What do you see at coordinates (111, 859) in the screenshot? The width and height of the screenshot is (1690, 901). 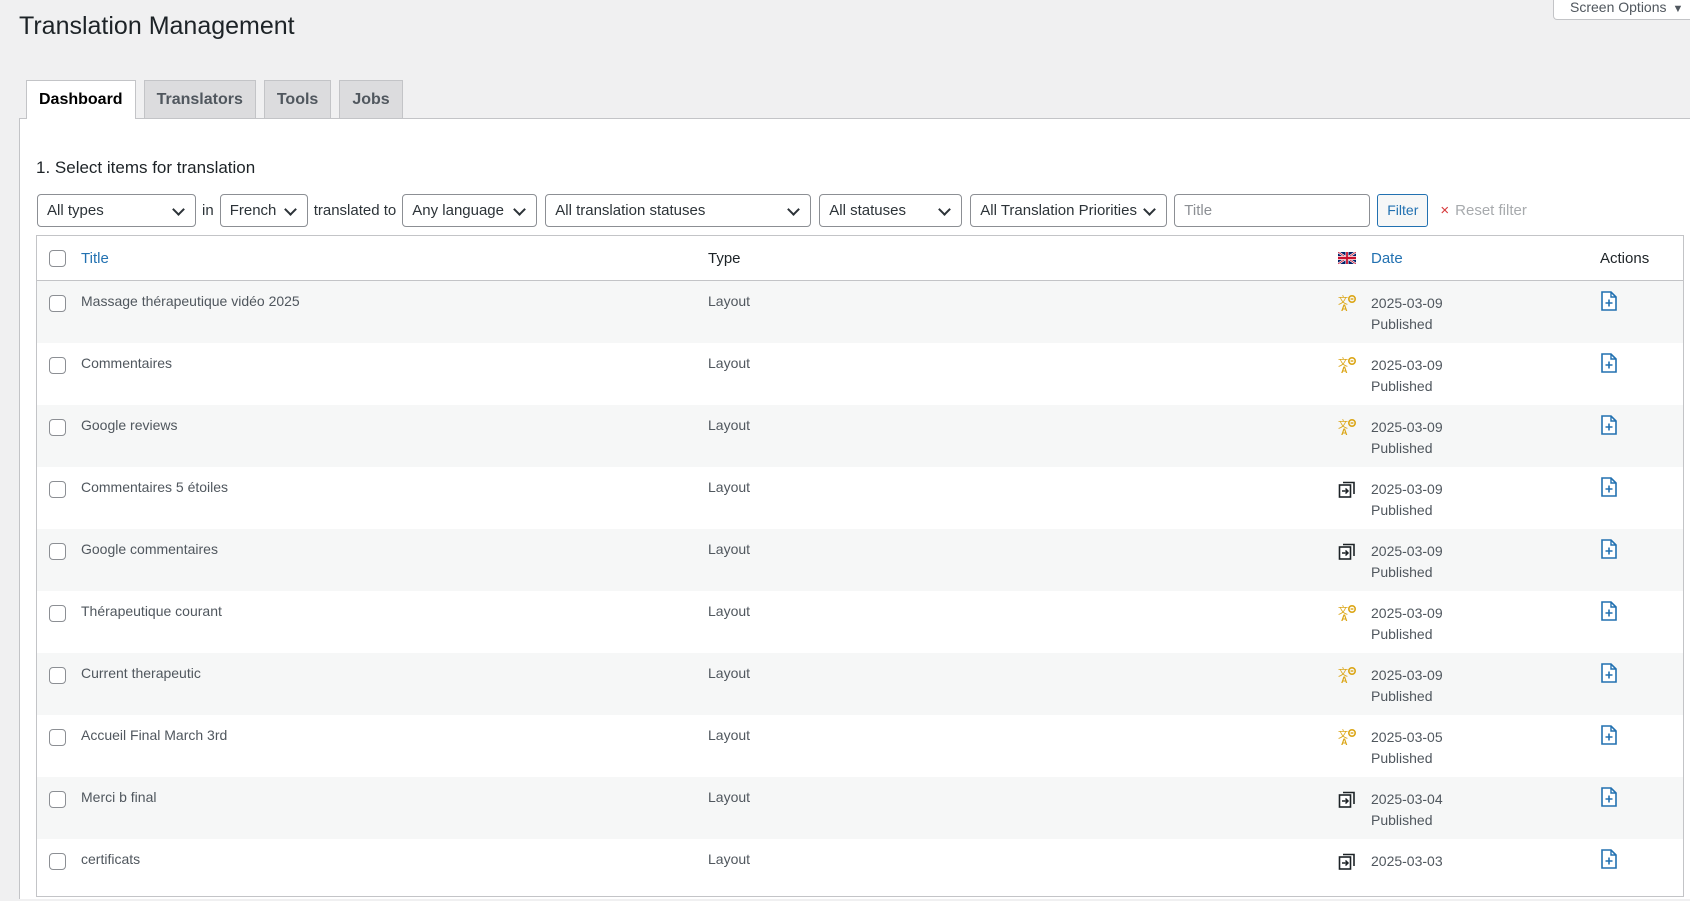 I see `row-title: certificats` at bounding box center [111, 859].